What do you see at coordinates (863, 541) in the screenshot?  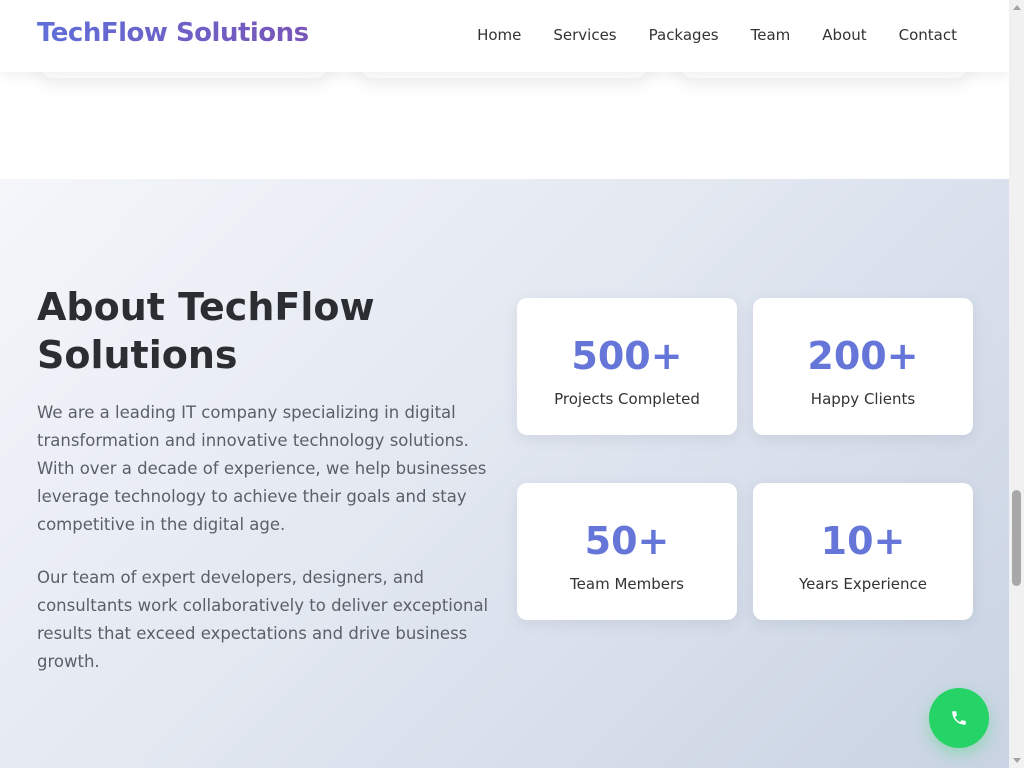 I see `stat-value: 10+` at bounding box center [863, 541].